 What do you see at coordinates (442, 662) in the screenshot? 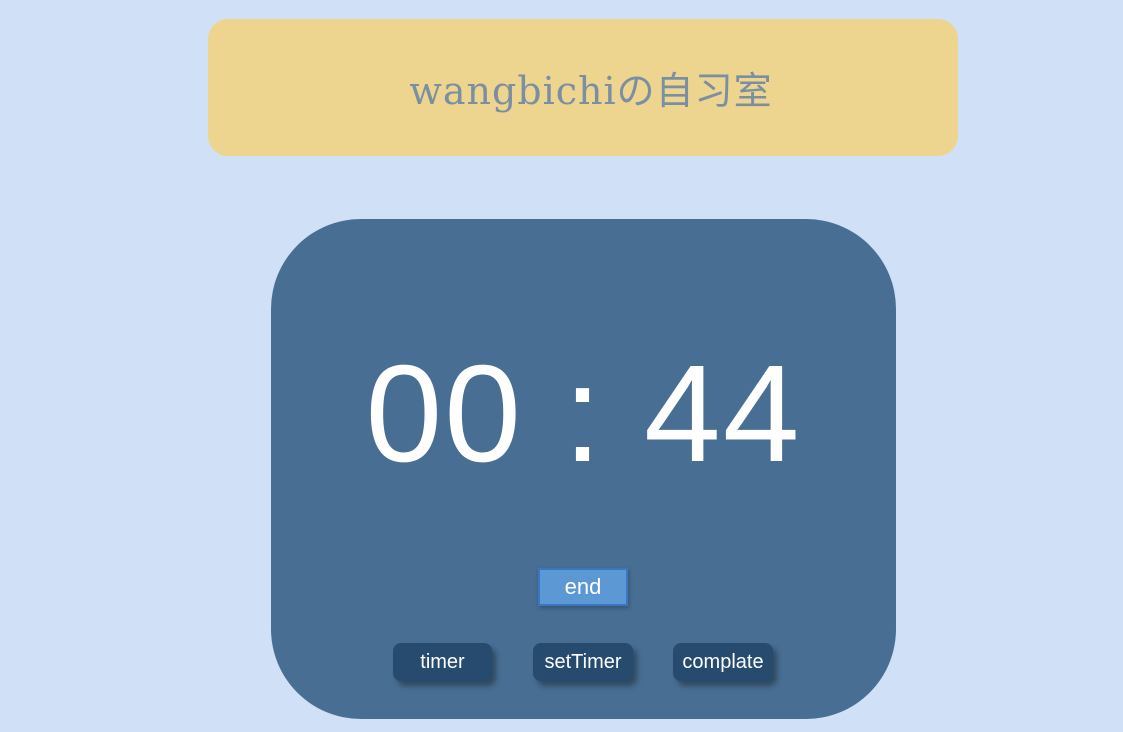
I see `timer-button: timer` at bounding box center [442, 662].